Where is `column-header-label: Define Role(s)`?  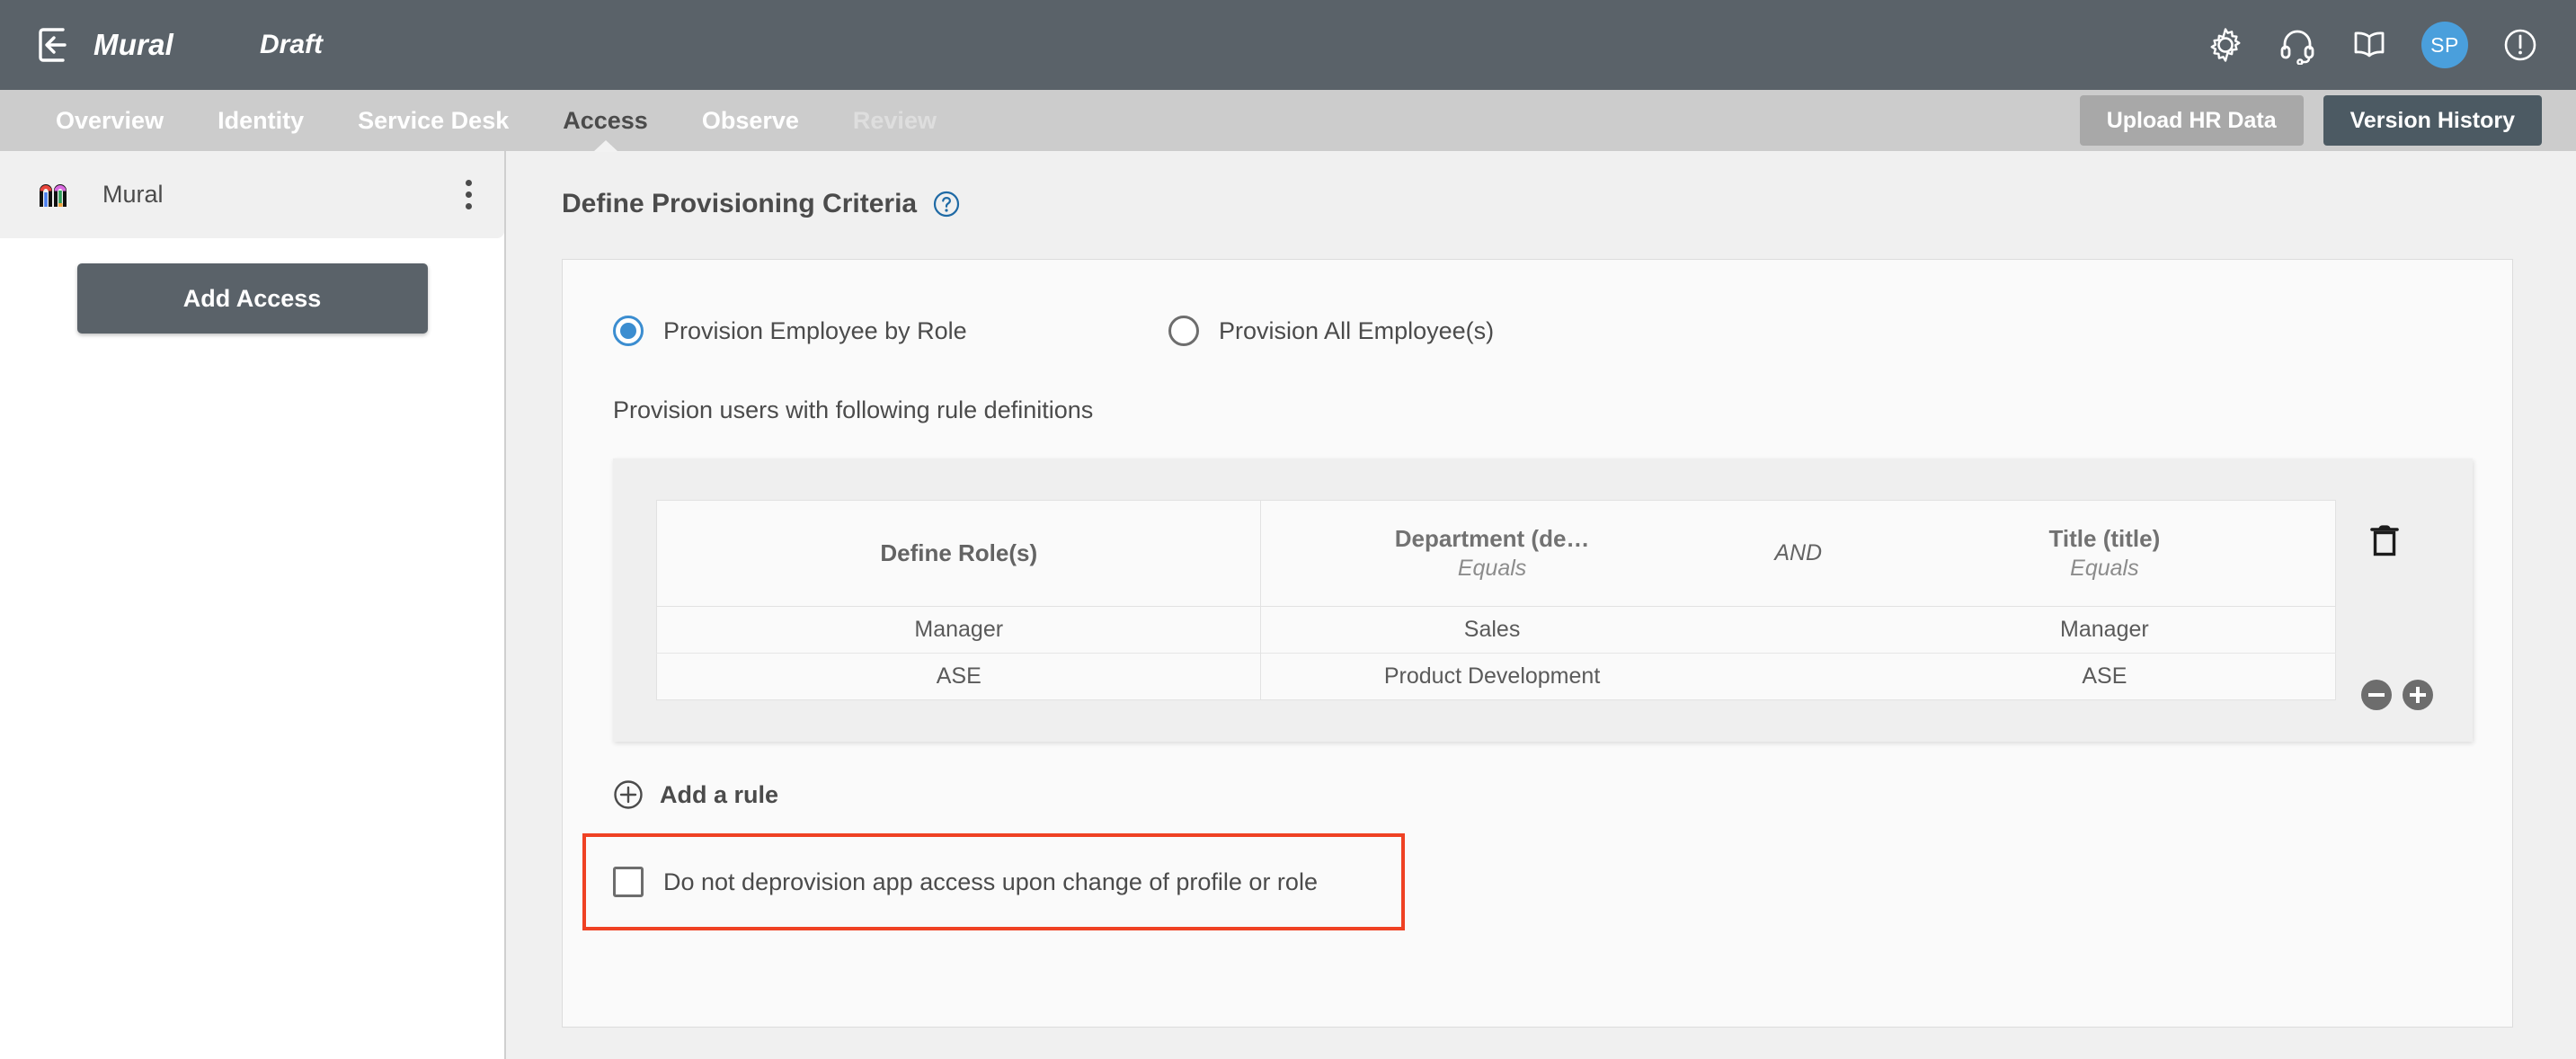
column-header-label: Define Role(s) is located at coordinates (959, 552).